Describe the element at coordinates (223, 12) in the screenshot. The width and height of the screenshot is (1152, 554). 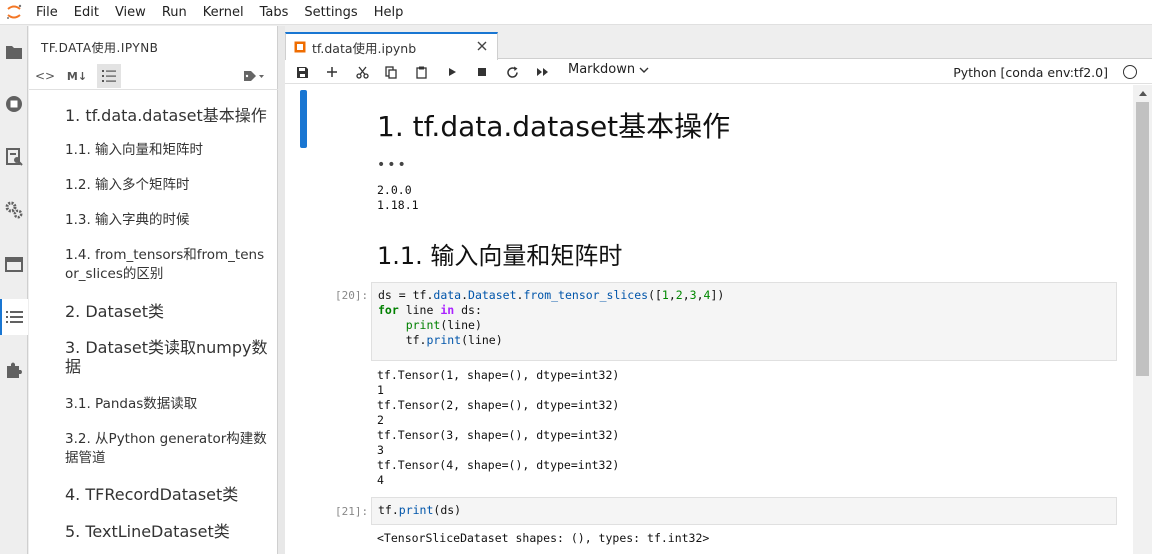
I see `menu-kernel: Kernel` at that location.